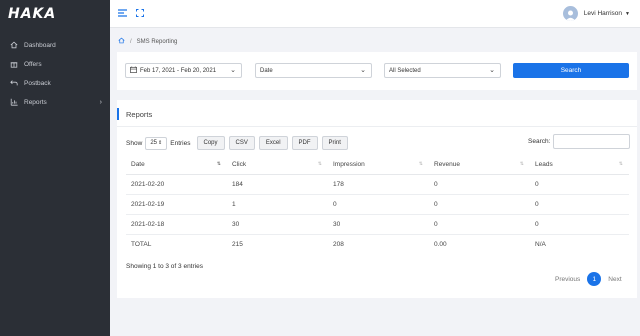 This screenshot has height=336, width=640. I want to click on breadcrumb: / SMS Reporting, so click(147, 41).